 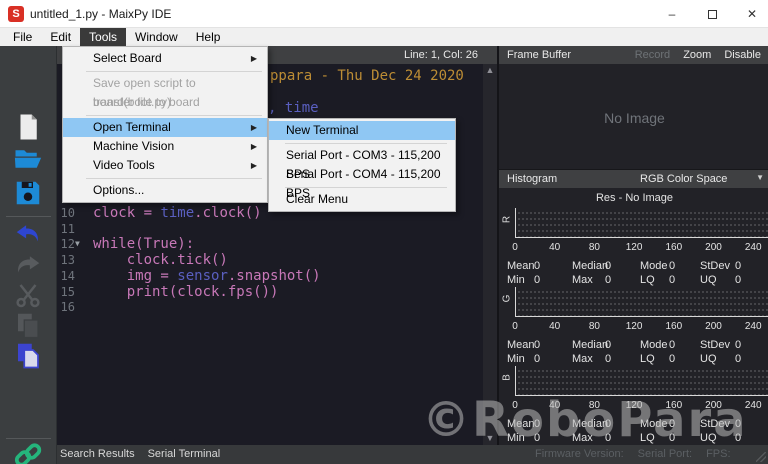 What do you see at coordinates (633, 117) in the screenshot?
I see `frame-buffer-view: No Image` at bounding box center [633, 117].